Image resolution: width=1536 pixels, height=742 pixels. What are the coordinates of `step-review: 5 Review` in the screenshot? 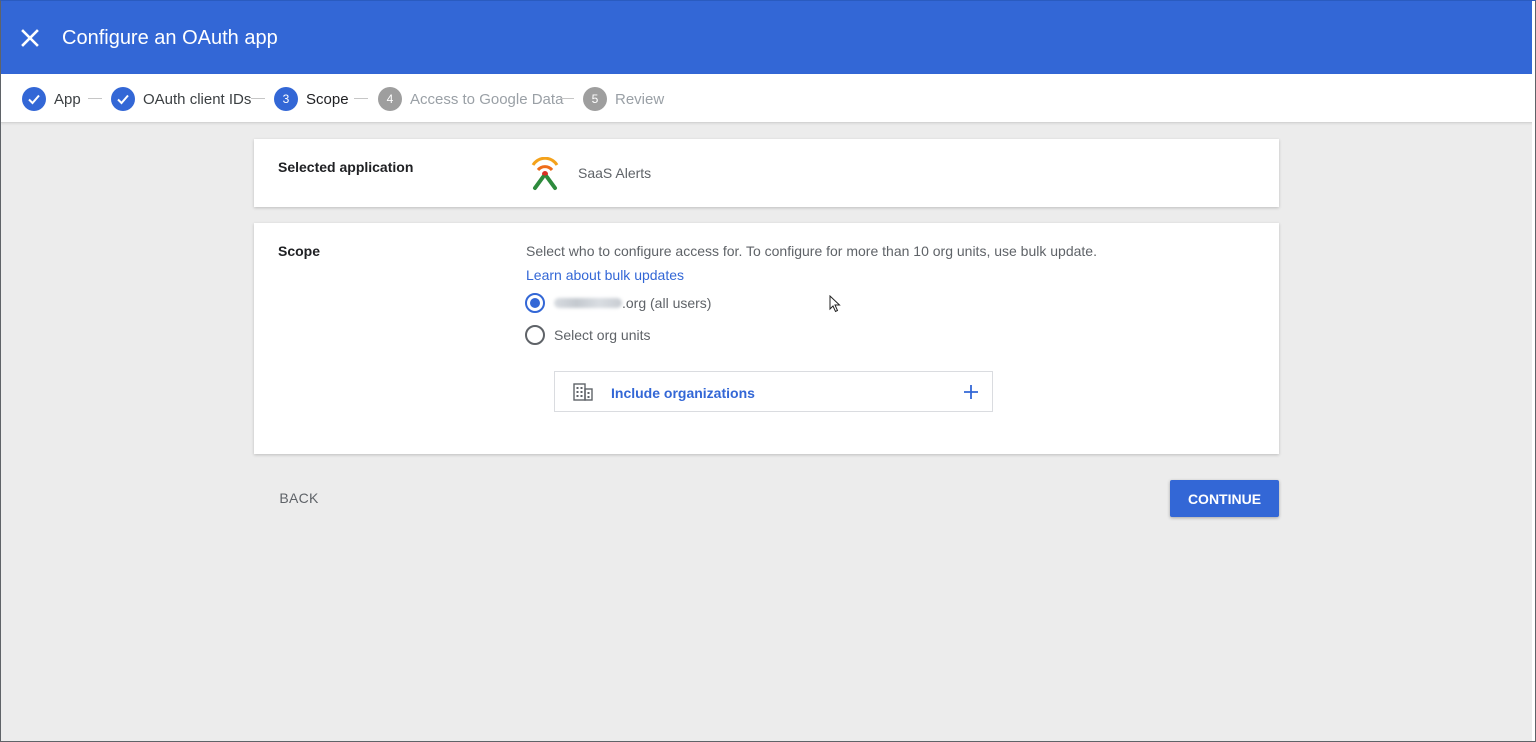 It's located at (623, 99).